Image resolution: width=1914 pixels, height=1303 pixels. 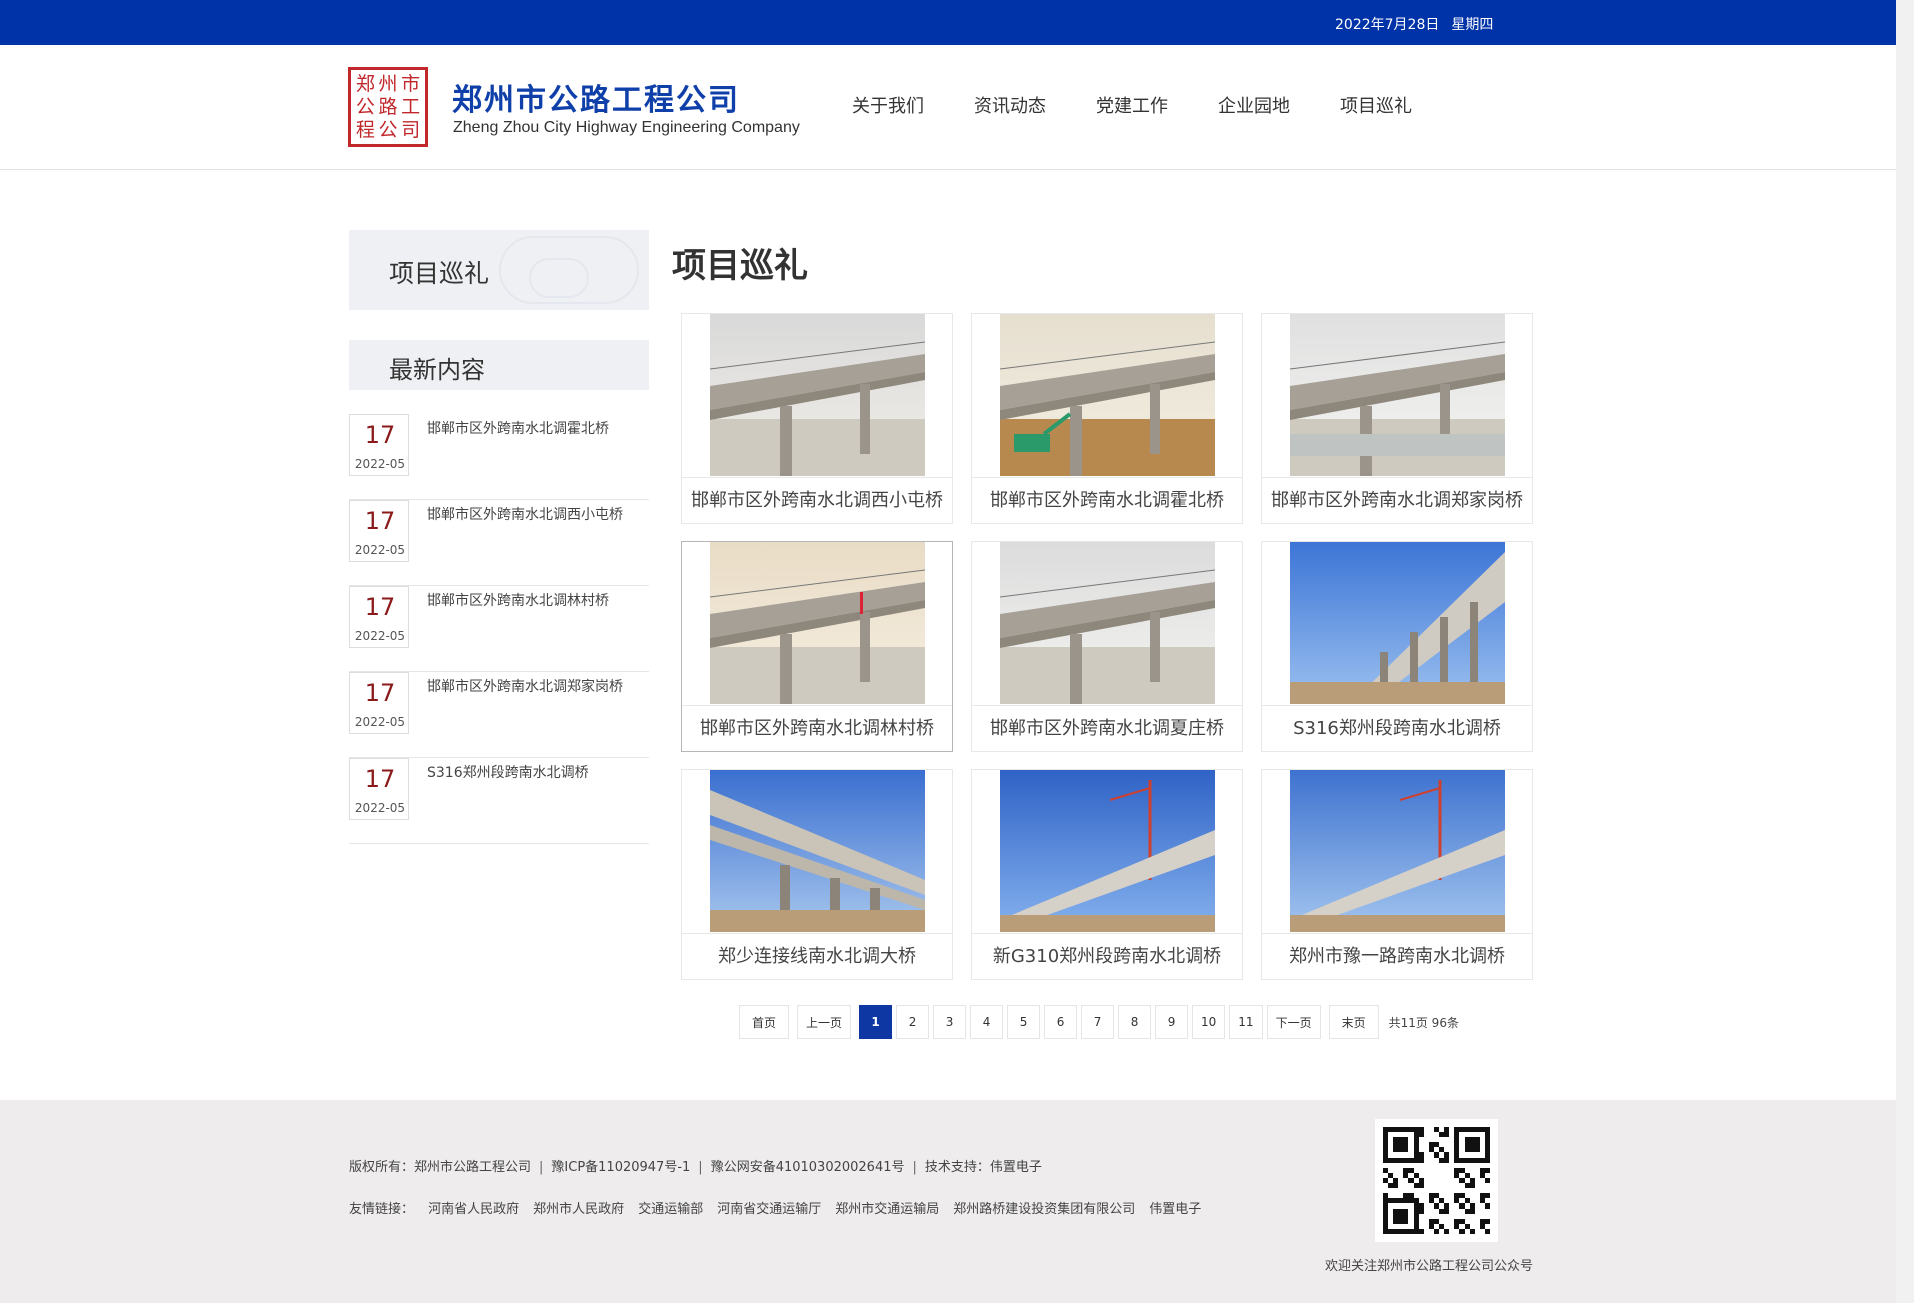 What do you see at coordinates (769, 1209) in the screenshot?
I see `friend-link-4: 河南省交通运输厅` at bounding box center [769, 1209].